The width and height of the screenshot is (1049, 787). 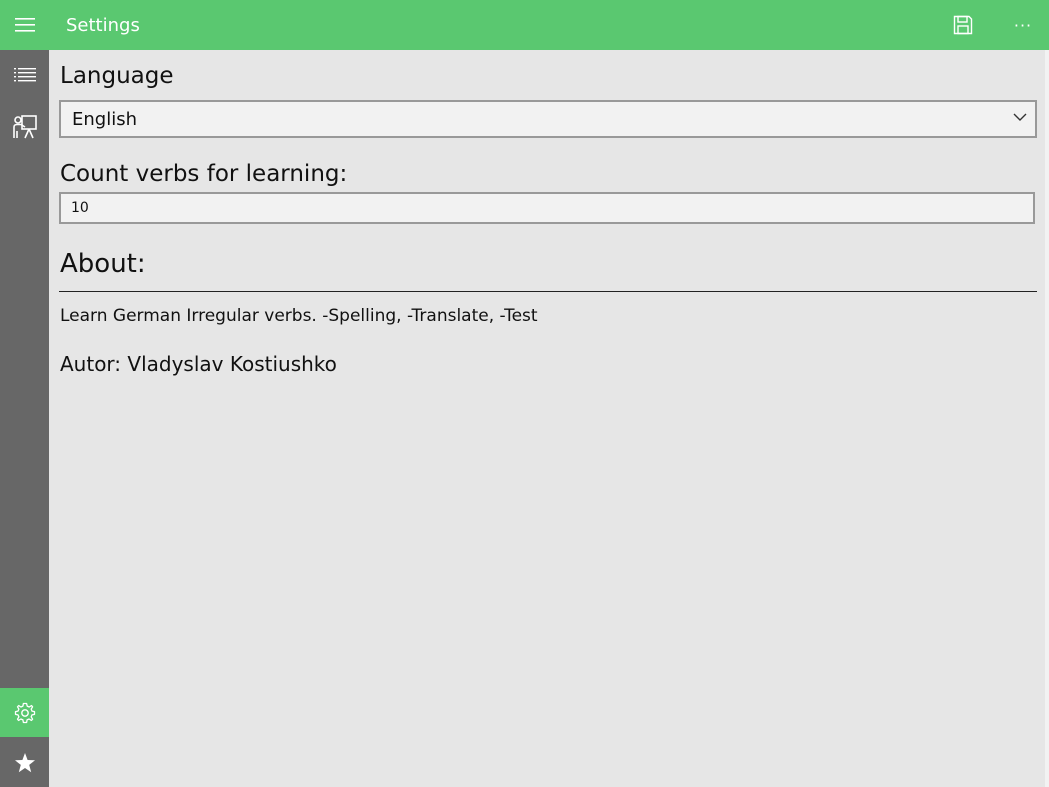 What do you see at coordinates (103, 25) in the screenshot?
I see `page-title: Settings` at bounding box center [103, 25].